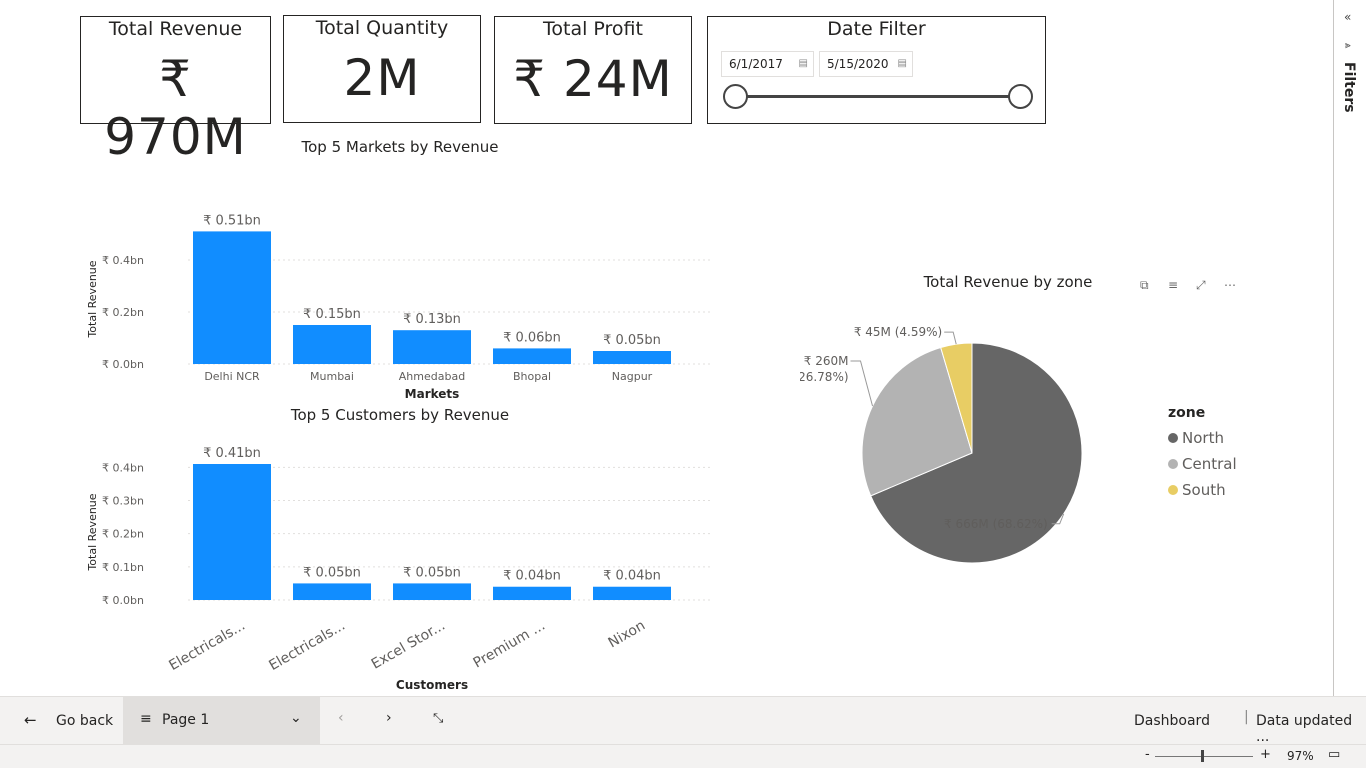 The height and width of the screenshot is (768, 1366). What do you see at coordinates (1190, 286) in the screenshot?
I see `visual-header-toolbar: ⧉ ≡ ⤢ ⋯` at bounding box center [1190, 286].